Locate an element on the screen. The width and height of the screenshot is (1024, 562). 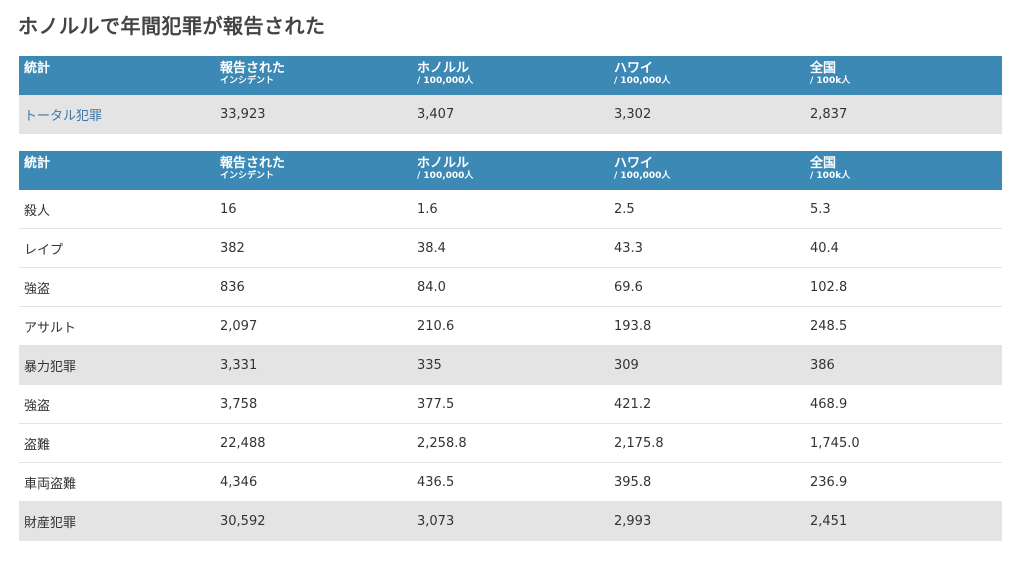
honolulu-cell: 38.4 is located at coordinates (510, 248).